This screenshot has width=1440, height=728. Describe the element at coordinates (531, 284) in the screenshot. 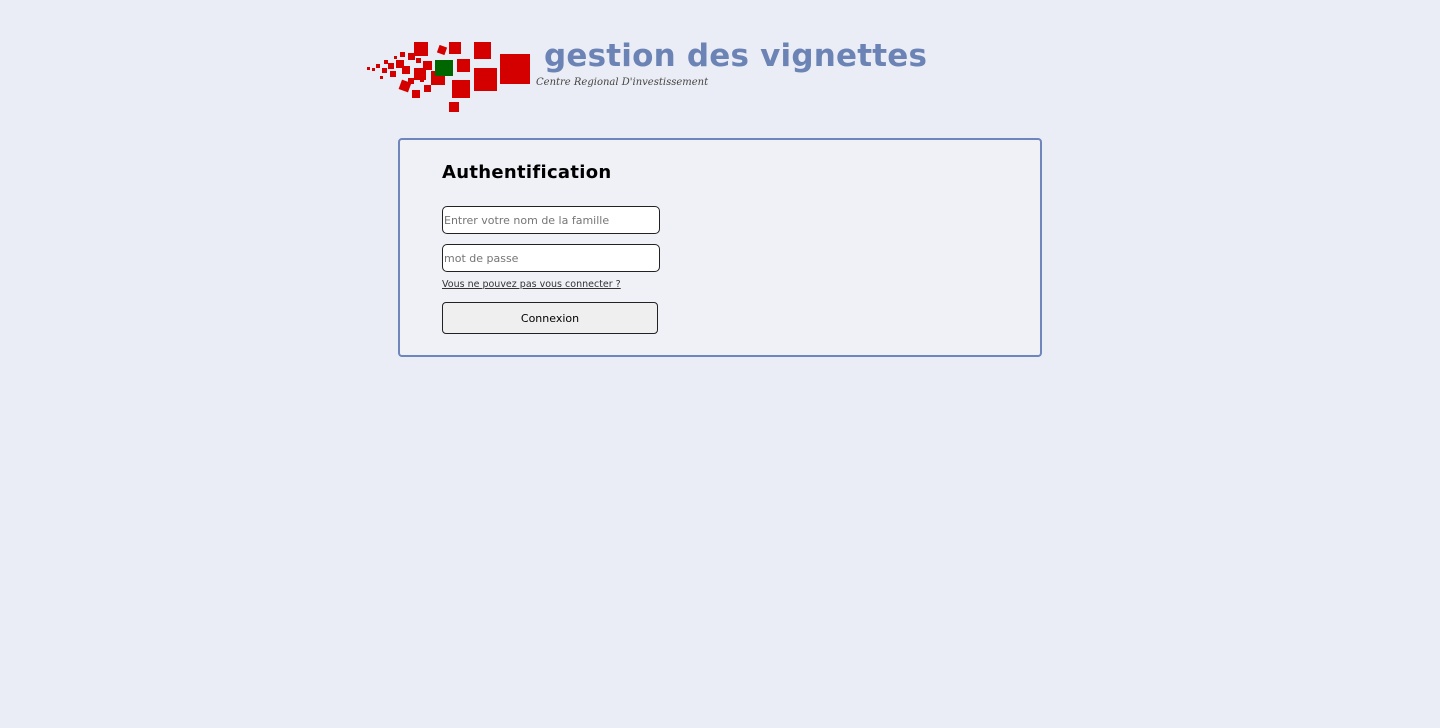

I see `cannot-connect-link: Vous ne pouvez pas vous connecter ?` at that location.